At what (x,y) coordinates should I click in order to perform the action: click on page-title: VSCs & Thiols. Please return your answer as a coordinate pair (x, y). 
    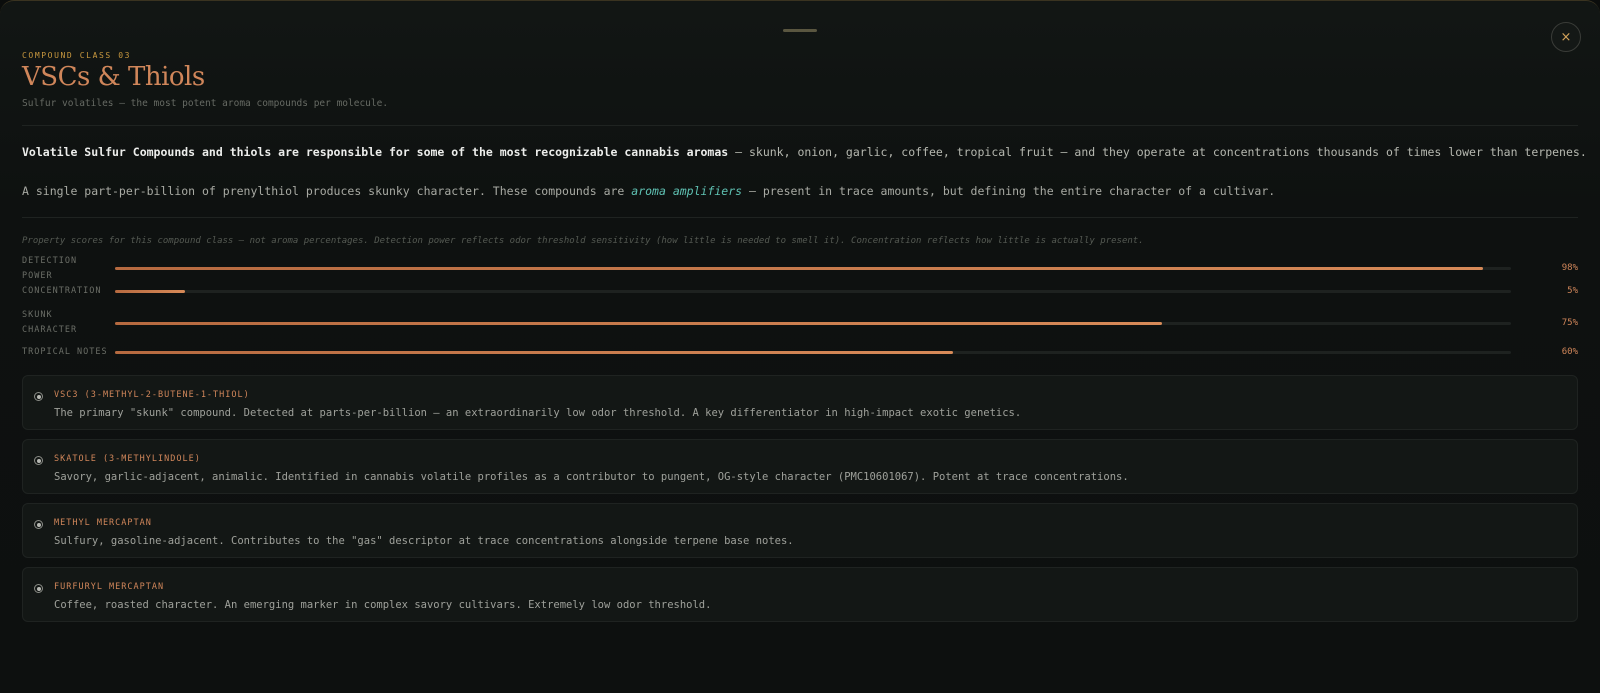
    Looking at the image, I should click on (113, 77).